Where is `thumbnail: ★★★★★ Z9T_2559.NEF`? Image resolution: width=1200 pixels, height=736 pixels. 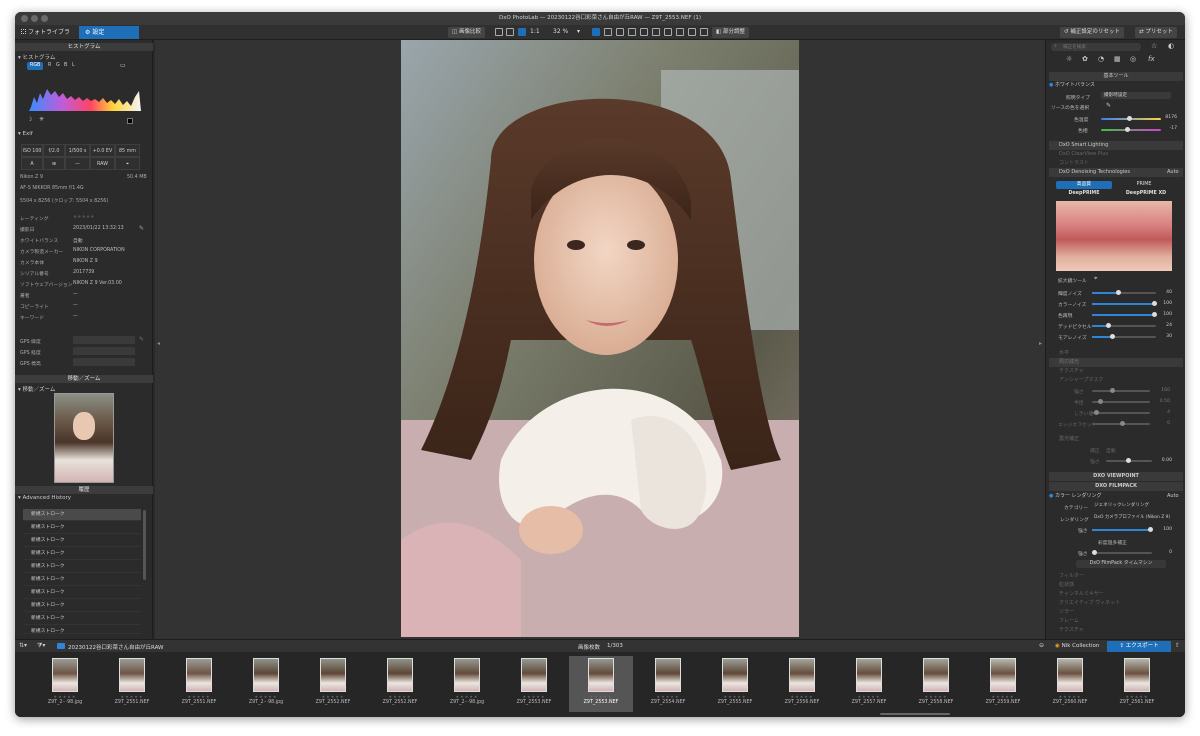 thumbnail: ★★★★★ Z9T_2559.NEF is located at coordinates (1003, 684).